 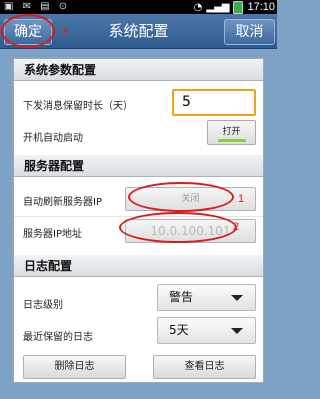 I want to click on annotation-ring-confirm, so click(x=28, y=31).